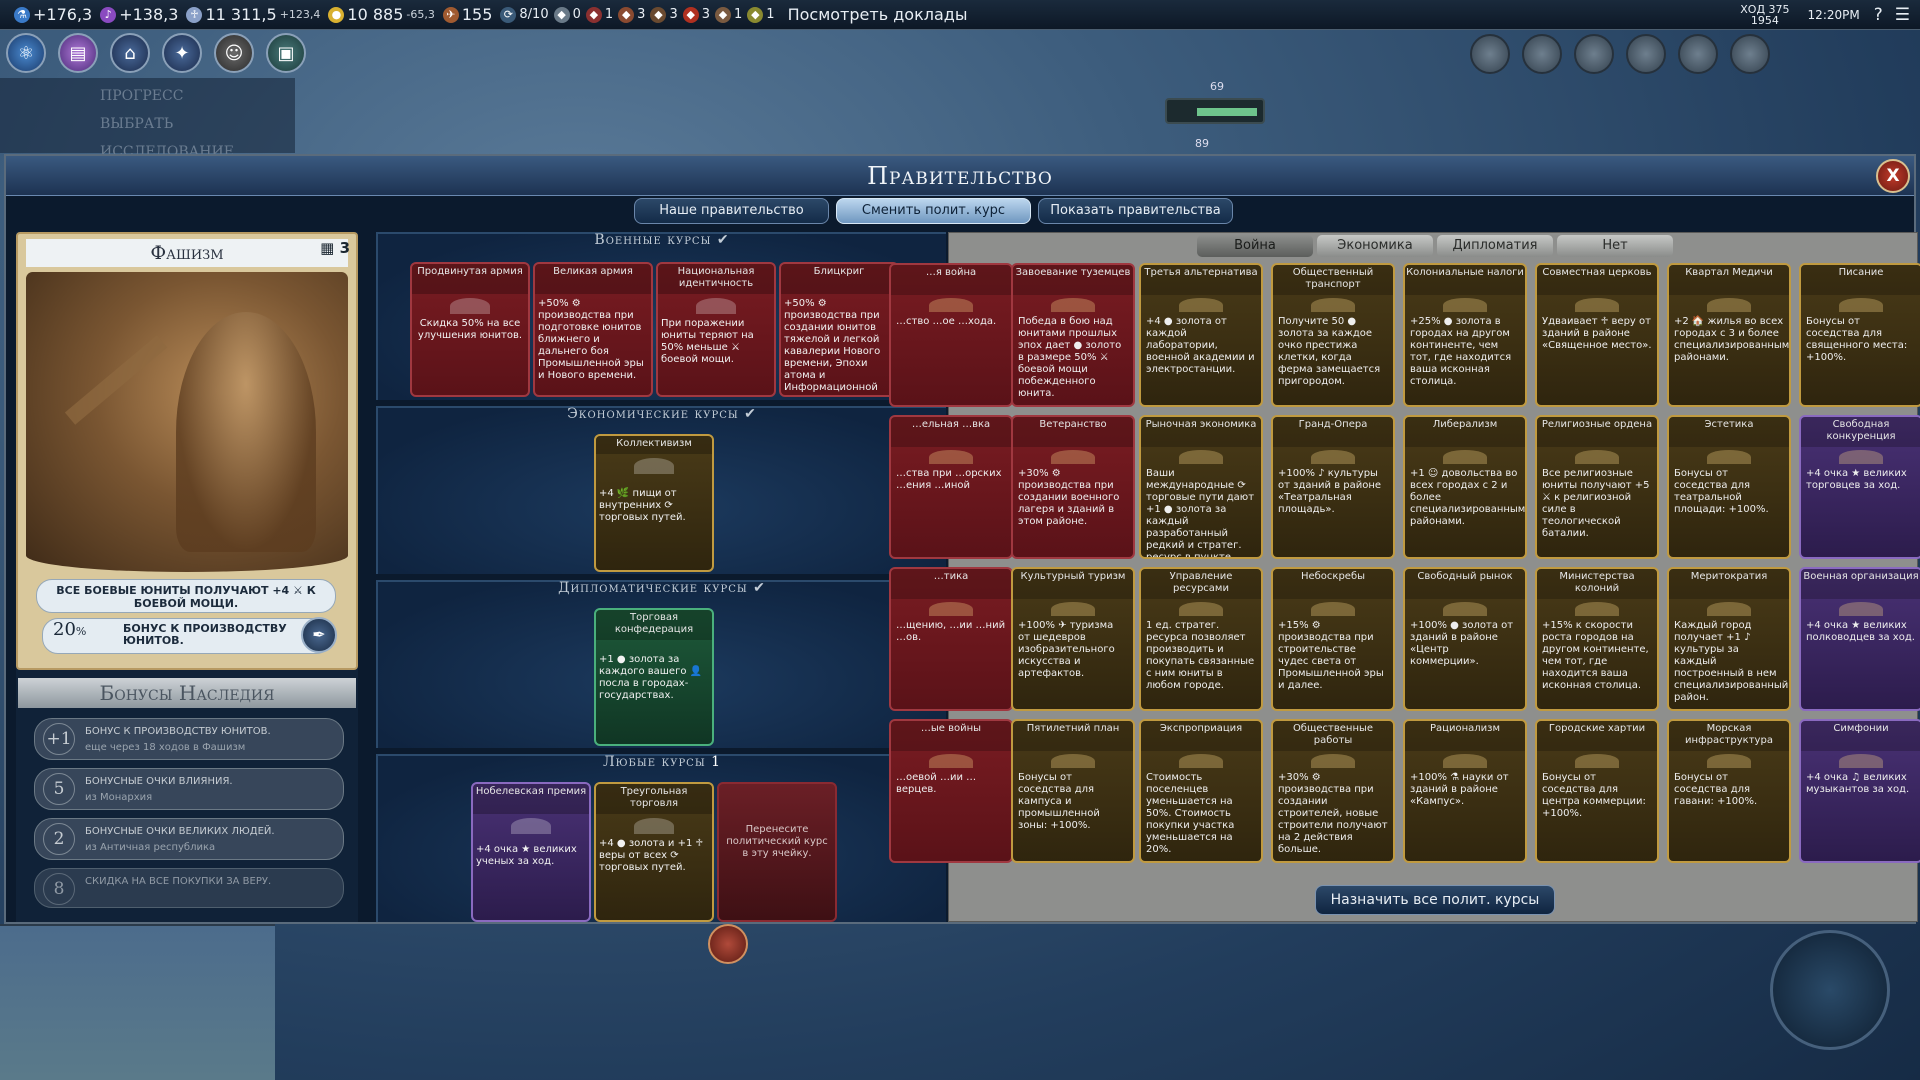 The width and height of the screenshot is (1920, 1080). Describe the element at coordinates (1333, 280) in the screenshot. I see `policy-card-title: Общественный транспорт` at that location.